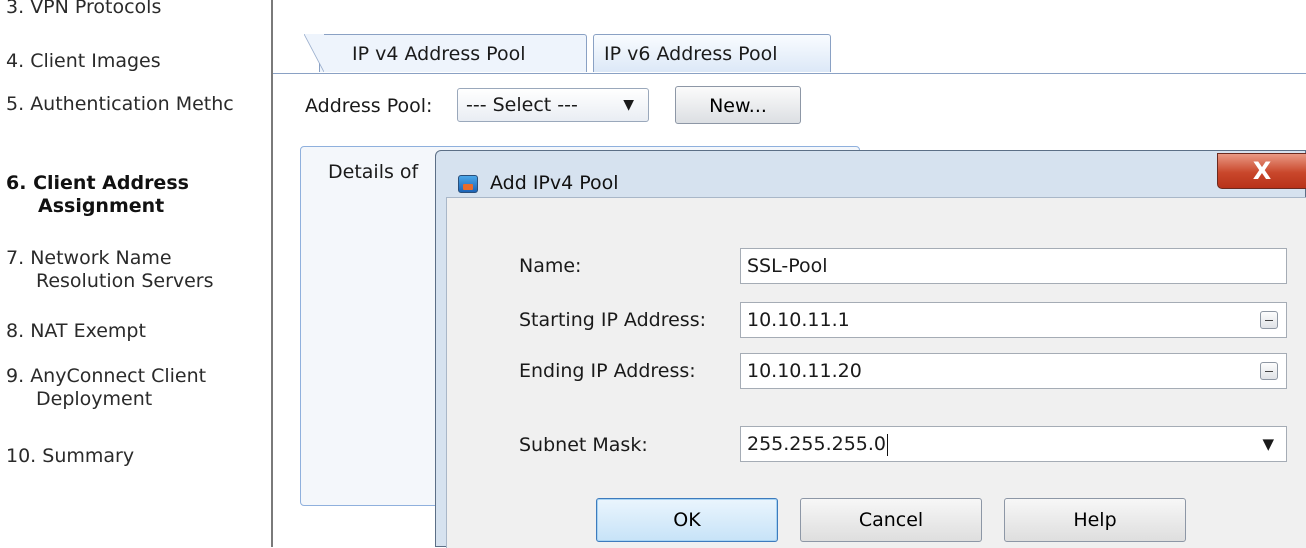 The width and height of the screenshot is (1306, 548). What do you see at coordinates (101, 206) in the screenshot?
I see `step-label-continued: Assignment` at bounding box center [101, 206].